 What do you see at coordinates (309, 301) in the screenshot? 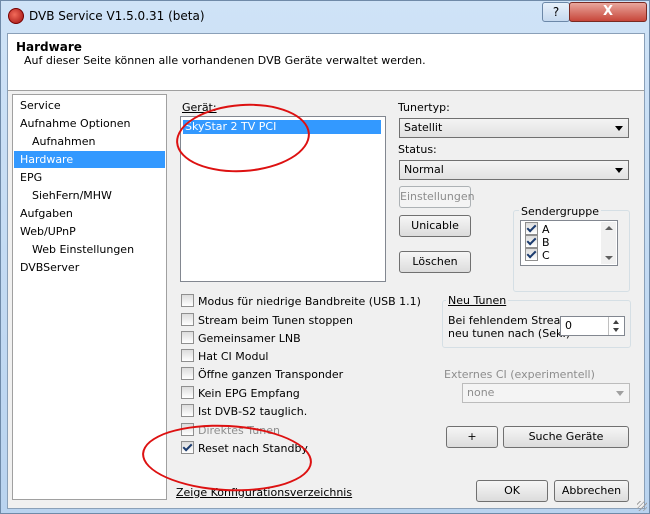
I see `option-label: Modus für niedrige Bandbreite (USB 1.1)` at bounding box center [309, 301].